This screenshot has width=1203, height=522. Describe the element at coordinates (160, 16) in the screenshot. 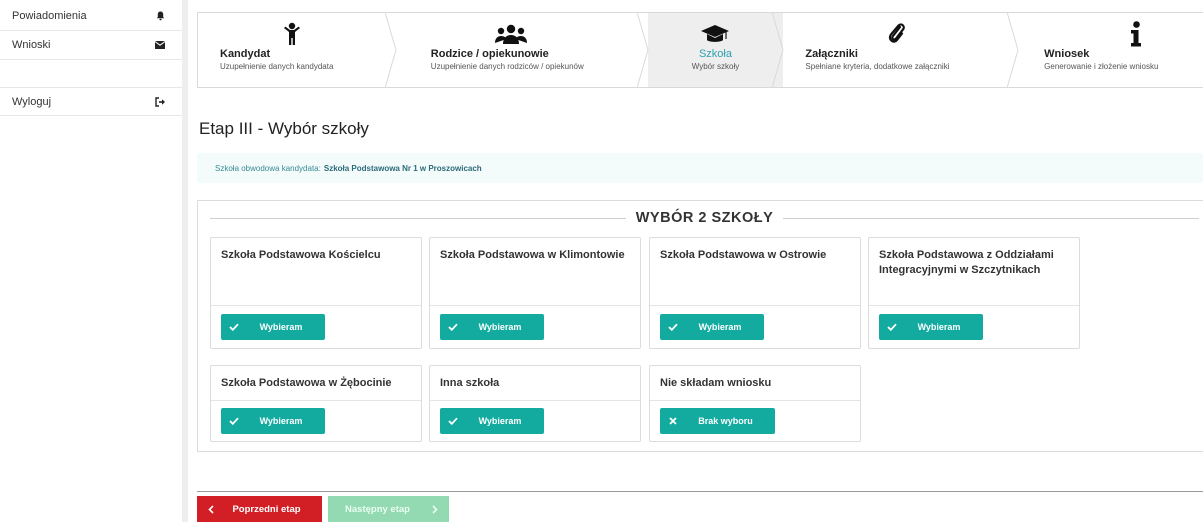

I see `bell-icon` at that location.